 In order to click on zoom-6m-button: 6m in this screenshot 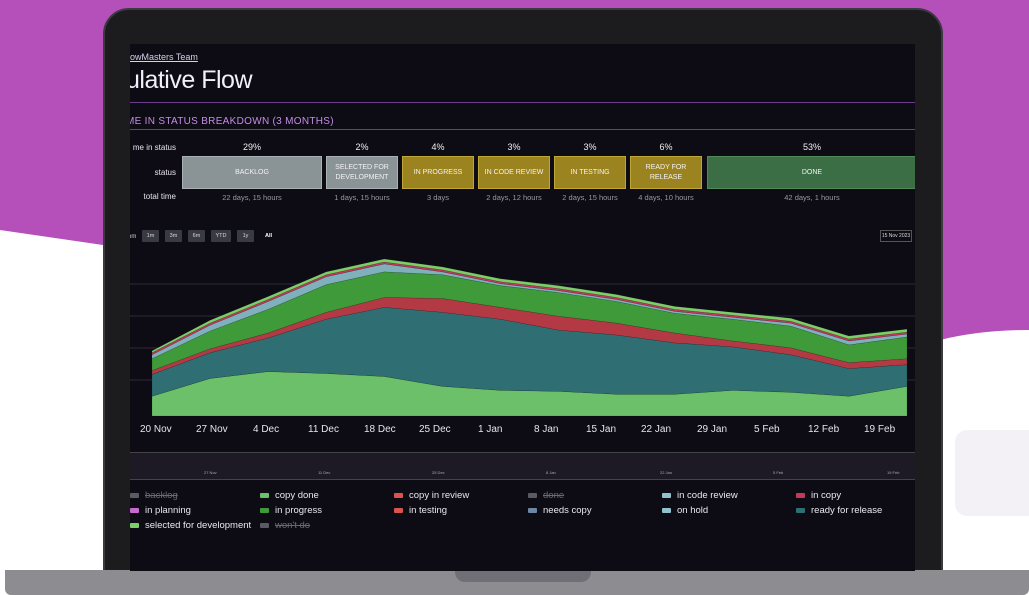, I will do `click(196, 236)`.